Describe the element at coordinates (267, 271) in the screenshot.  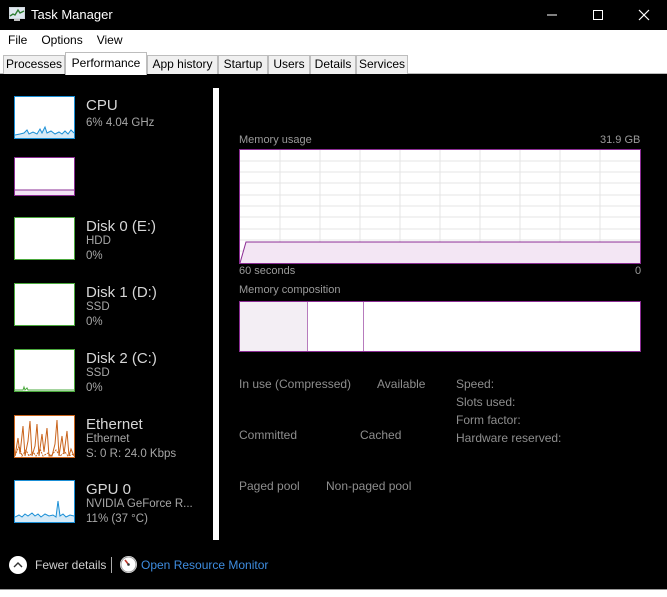
I see `time-span-label: 60 seconds` at that location.